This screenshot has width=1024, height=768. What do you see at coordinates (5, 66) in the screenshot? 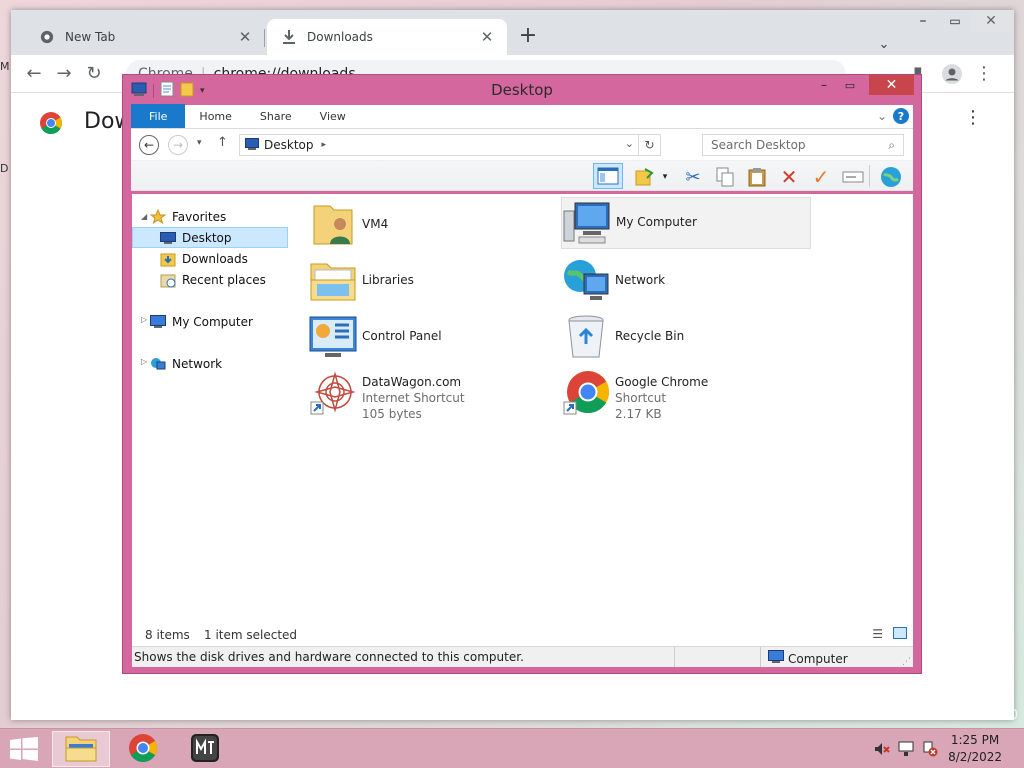
I see `desktop-icon-fragment: M` at bounding box center [5, 66].